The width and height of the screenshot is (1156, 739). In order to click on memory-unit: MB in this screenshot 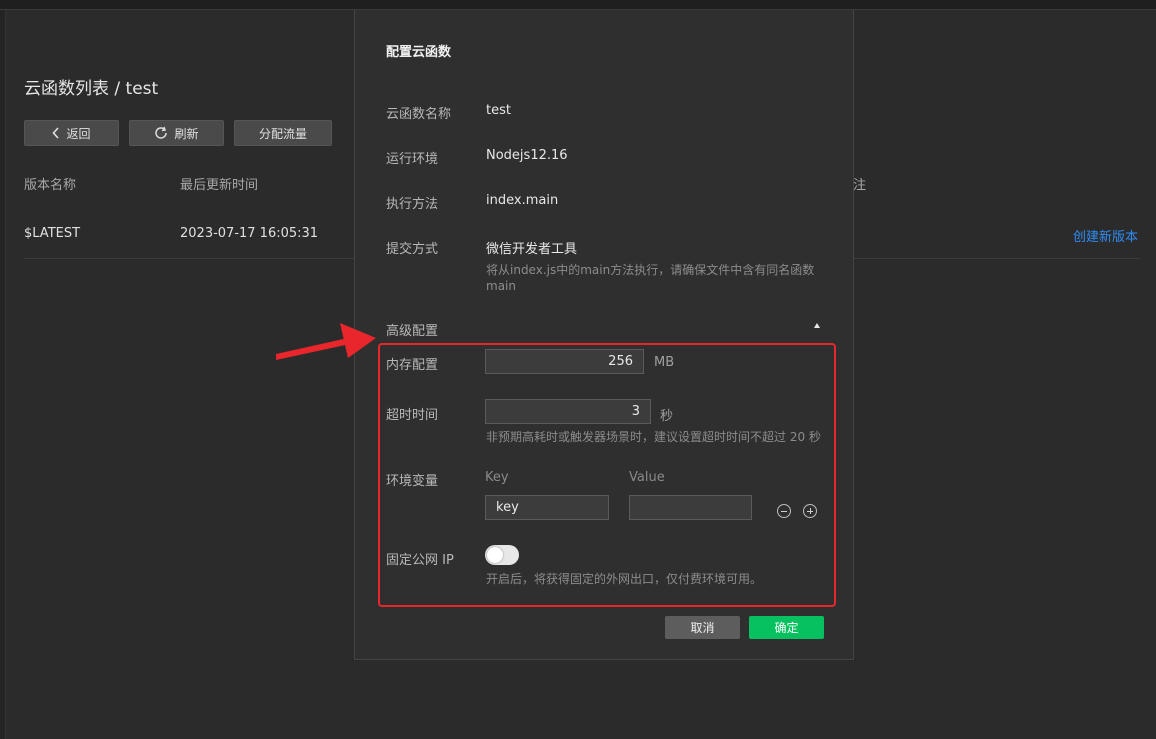, I will do `click(664, 362)`.